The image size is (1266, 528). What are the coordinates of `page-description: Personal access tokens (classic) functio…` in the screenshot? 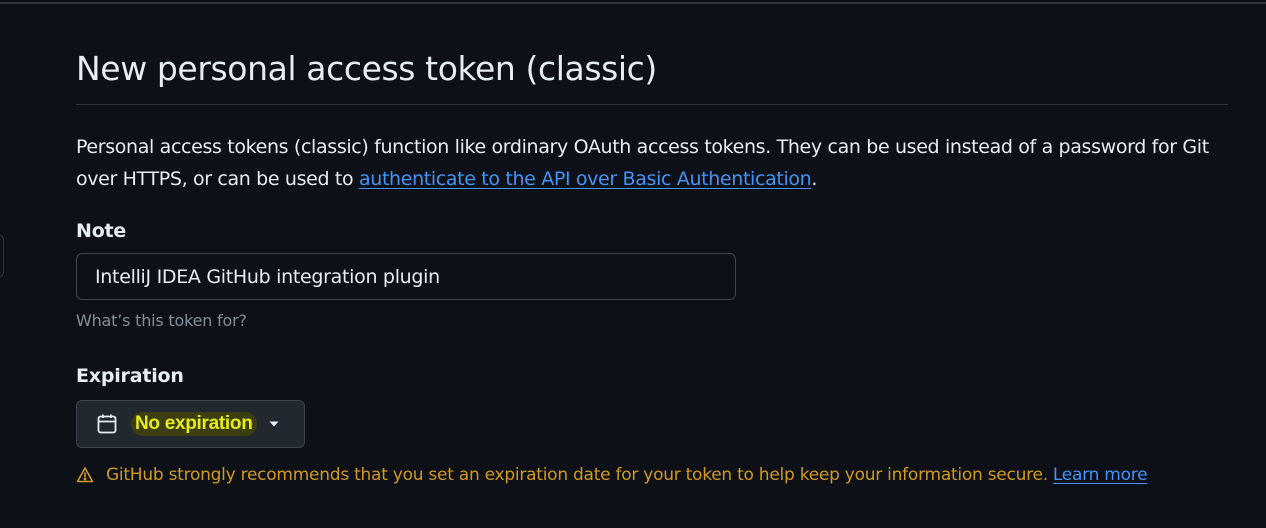 It's located at (652, 163).